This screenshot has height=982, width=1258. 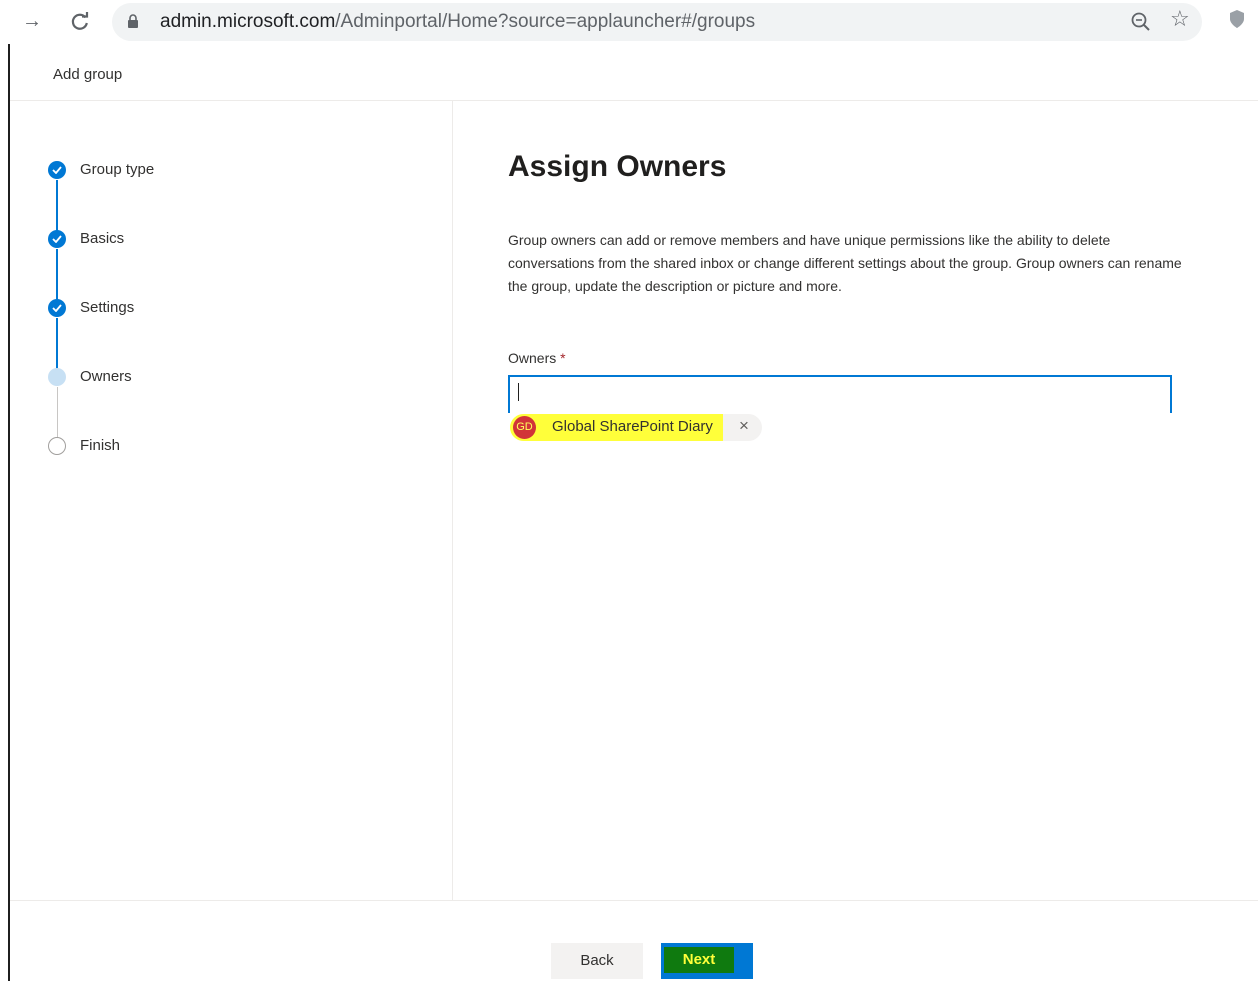 What do you see at coordinates (524, 427) in the screenshot?
I see `avatar: GD` at bounding box center [524, 427].